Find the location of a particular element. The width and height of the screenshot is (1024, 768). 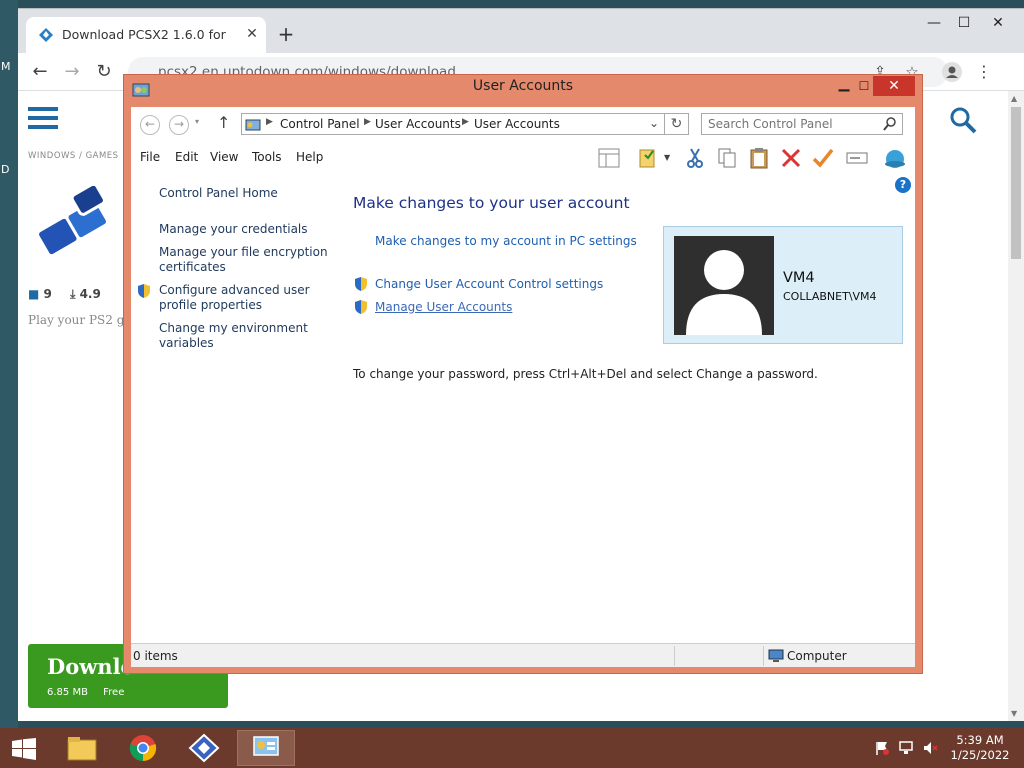

menu-bar: File Edit View Tools Help ▼ is located at coordinates (523, 158).